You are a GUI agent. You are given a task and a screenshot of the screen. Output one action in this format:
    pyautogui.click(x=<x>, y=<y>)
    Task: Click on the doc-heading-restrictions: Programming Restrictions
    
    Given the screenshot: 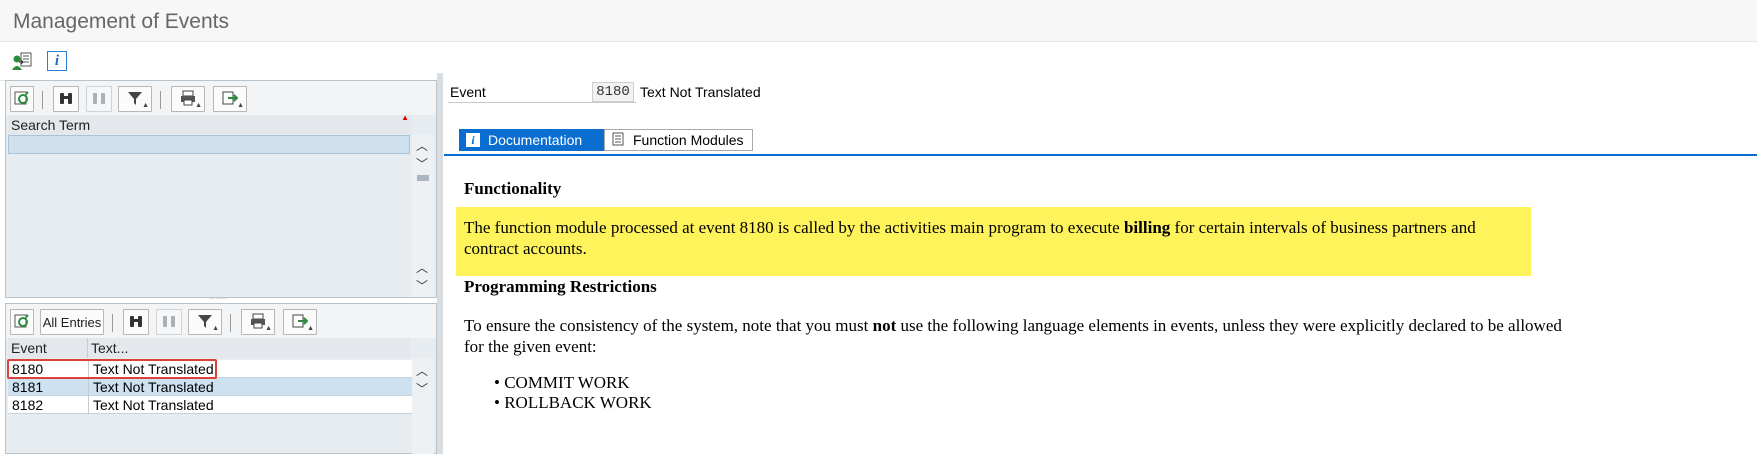 What is the action you would take?
    pyautogui.click(x=560, y=286)
    